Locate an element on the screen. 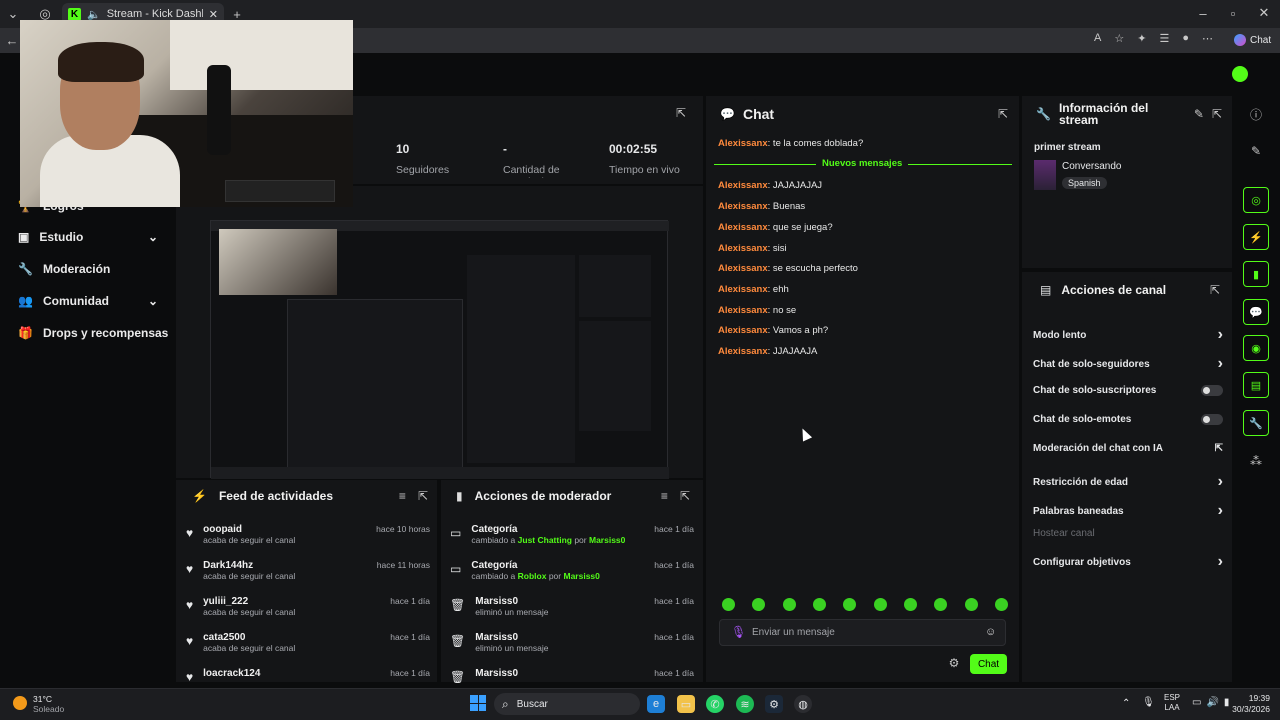 The height and width of the screenshot is (720, 1280). rail-bolt-button: ⚡ is located at coordinates (1256, 237).